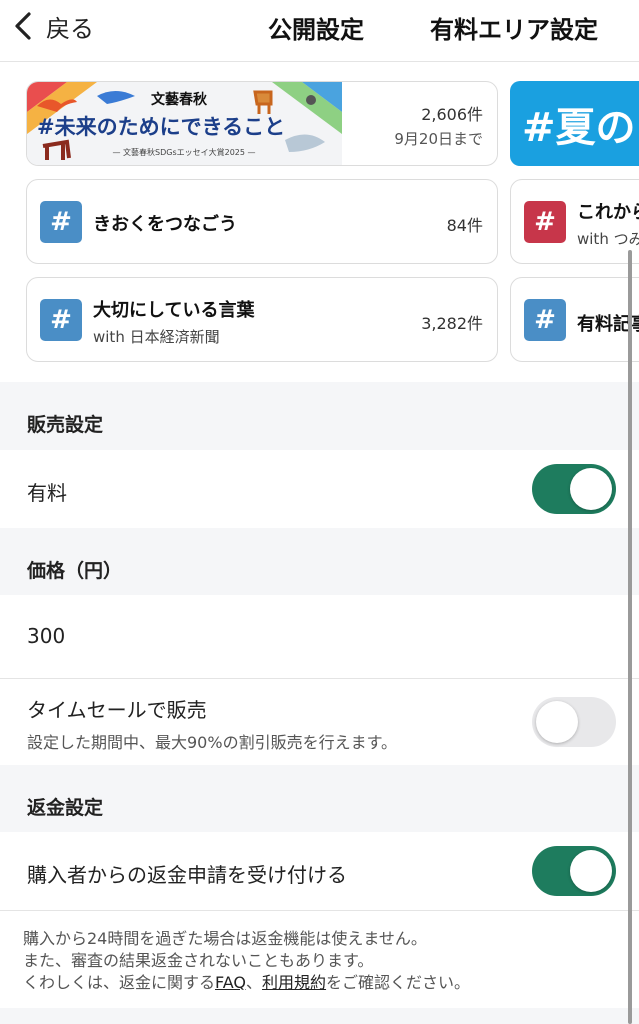 This screenshot has height=1024, width=639. I want to click on tab-paid-area-settings: 有料エリア設定, so click(514, 27).